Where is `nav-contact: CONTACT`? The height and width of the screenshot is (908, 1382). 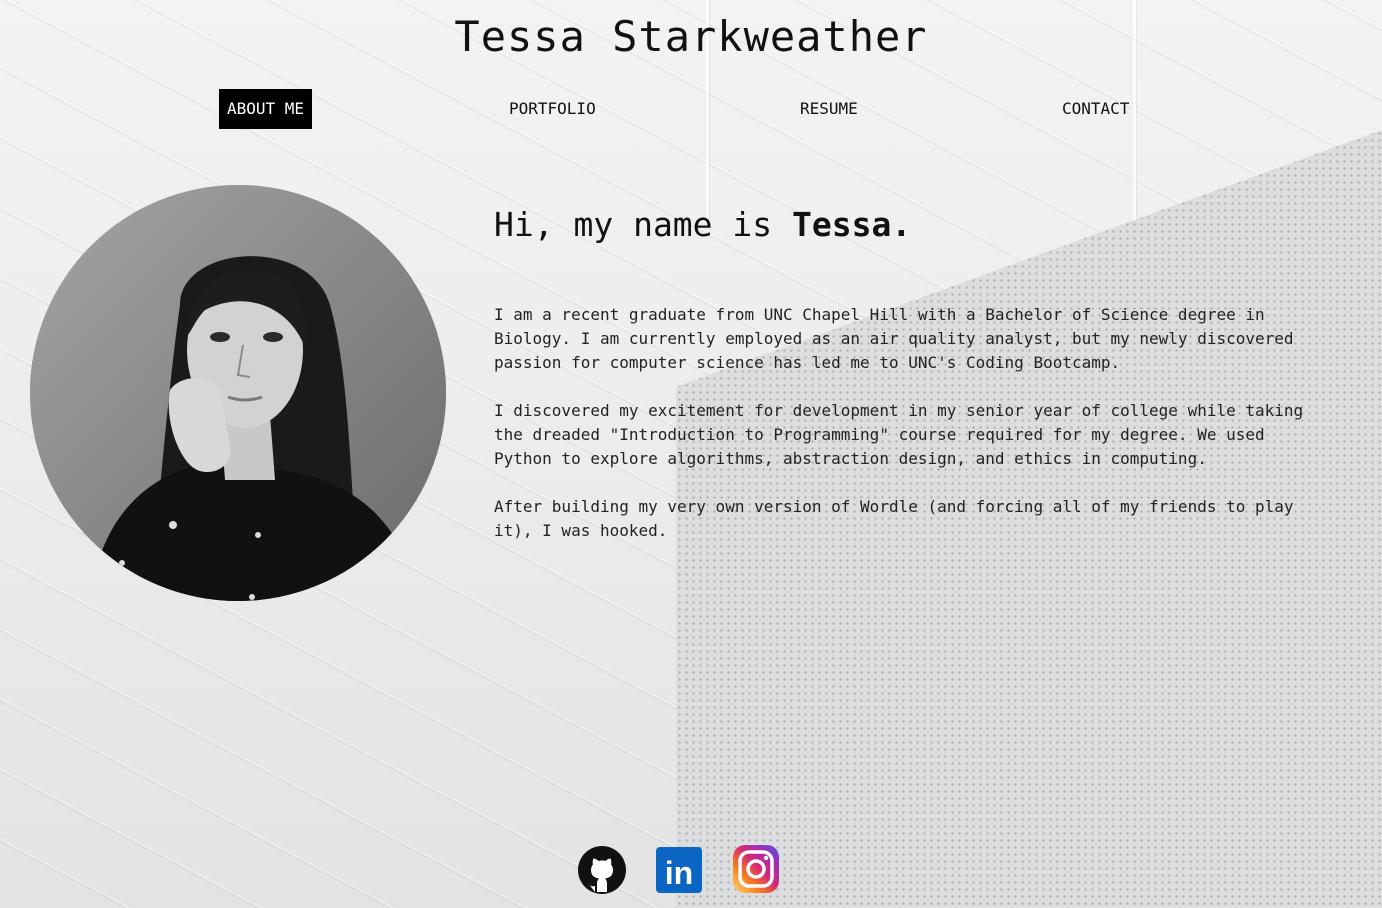 nav-contact: CONTACT is located at coordinates (1095, 109).